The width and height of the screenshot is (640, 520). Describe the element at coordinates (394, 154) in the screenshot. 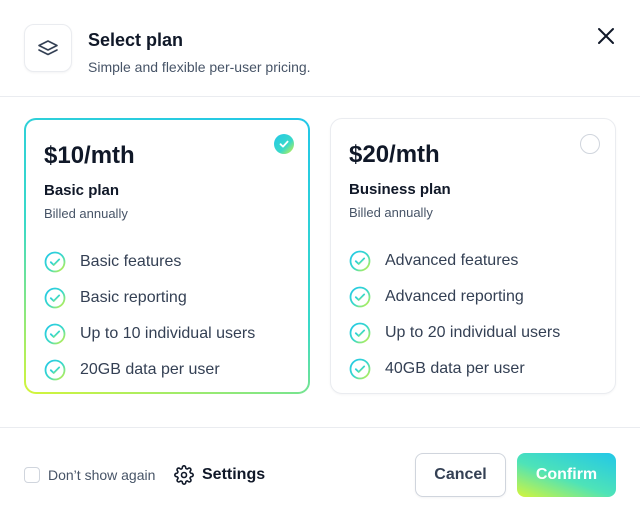

I see `plan-price: $20/mth` at that location.